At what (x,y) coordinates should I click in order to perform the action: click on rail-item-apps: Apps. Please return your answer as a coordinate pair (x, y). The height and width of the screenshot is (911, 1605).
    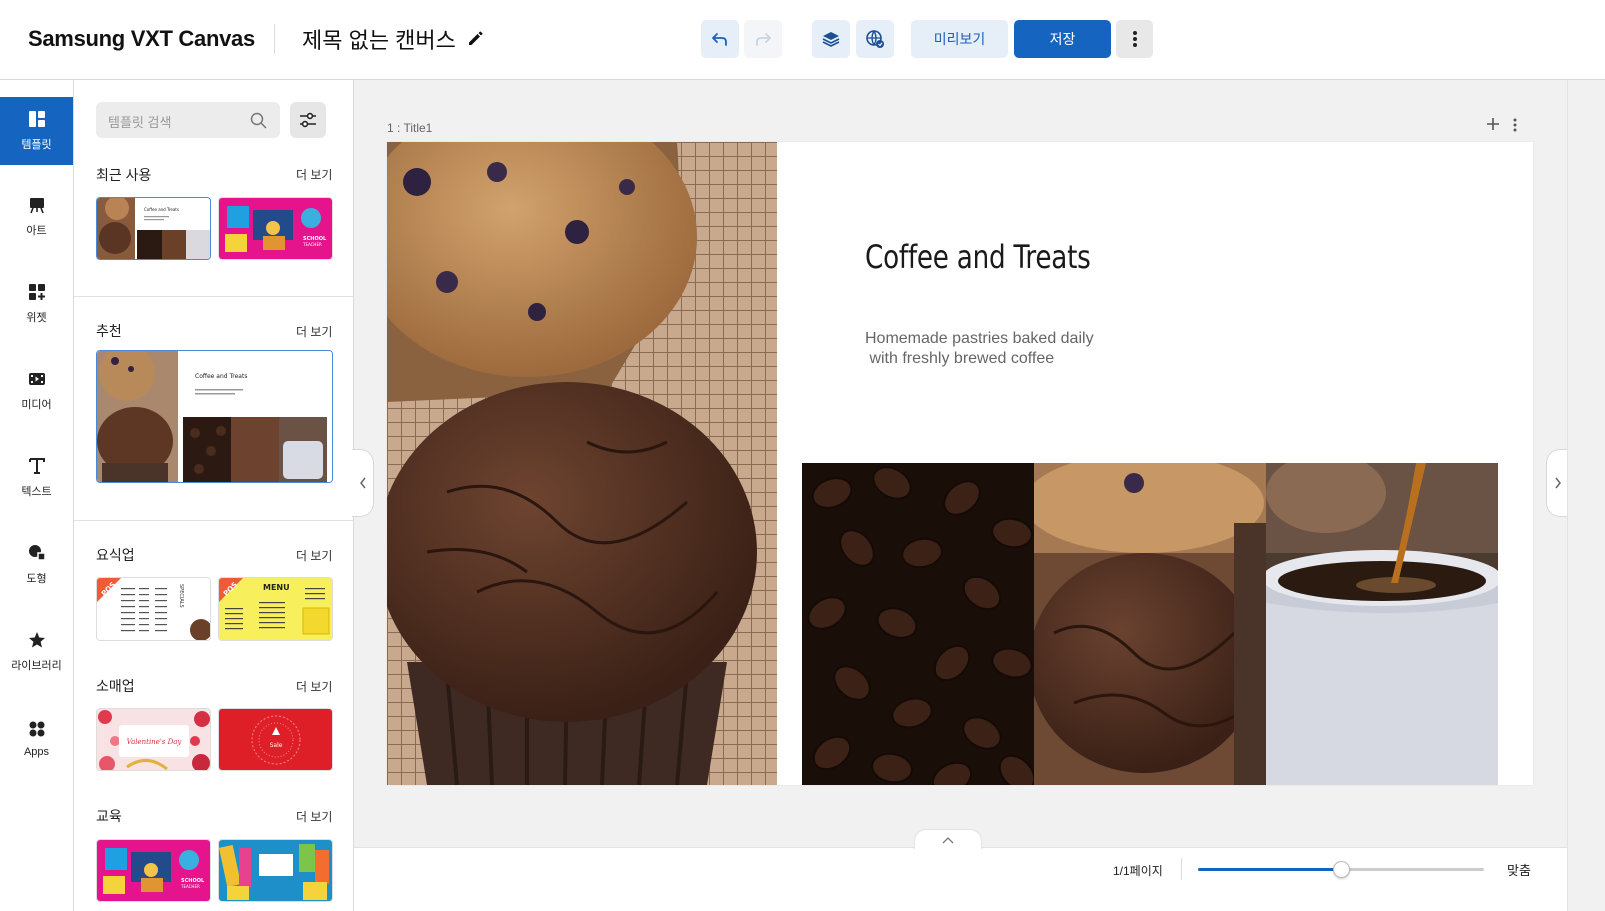
    Looking at the image, I should click on (36, 739).